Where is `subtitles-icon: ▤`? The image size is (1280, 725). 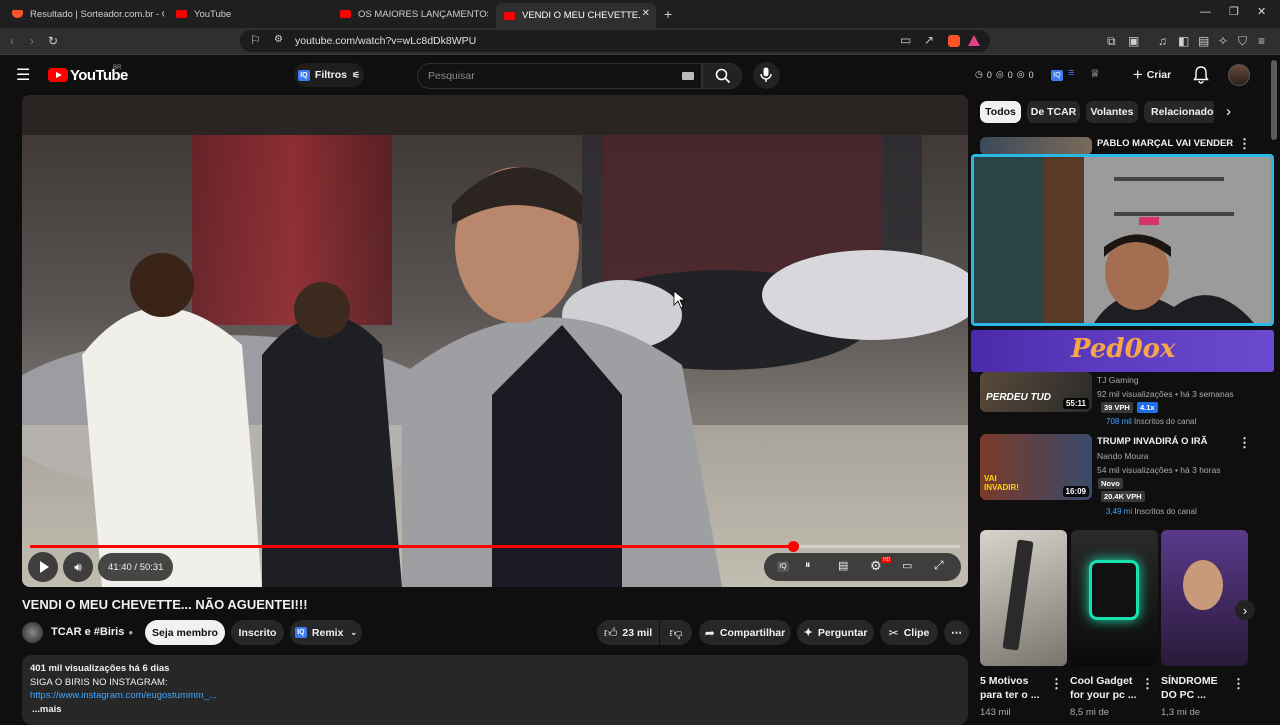
subtitles-icon: ▤ is located at coordinates (843, 565).